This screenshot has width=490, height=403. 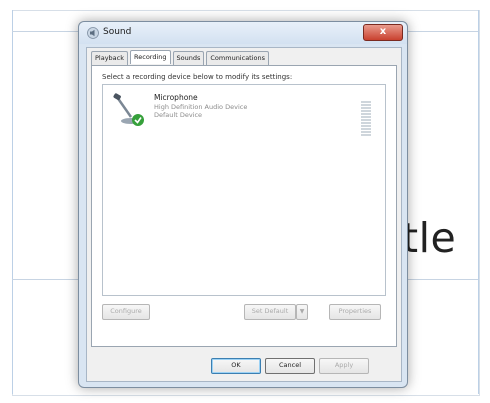 I want to click on apply-button: Apply, so click(x=344, y=366).